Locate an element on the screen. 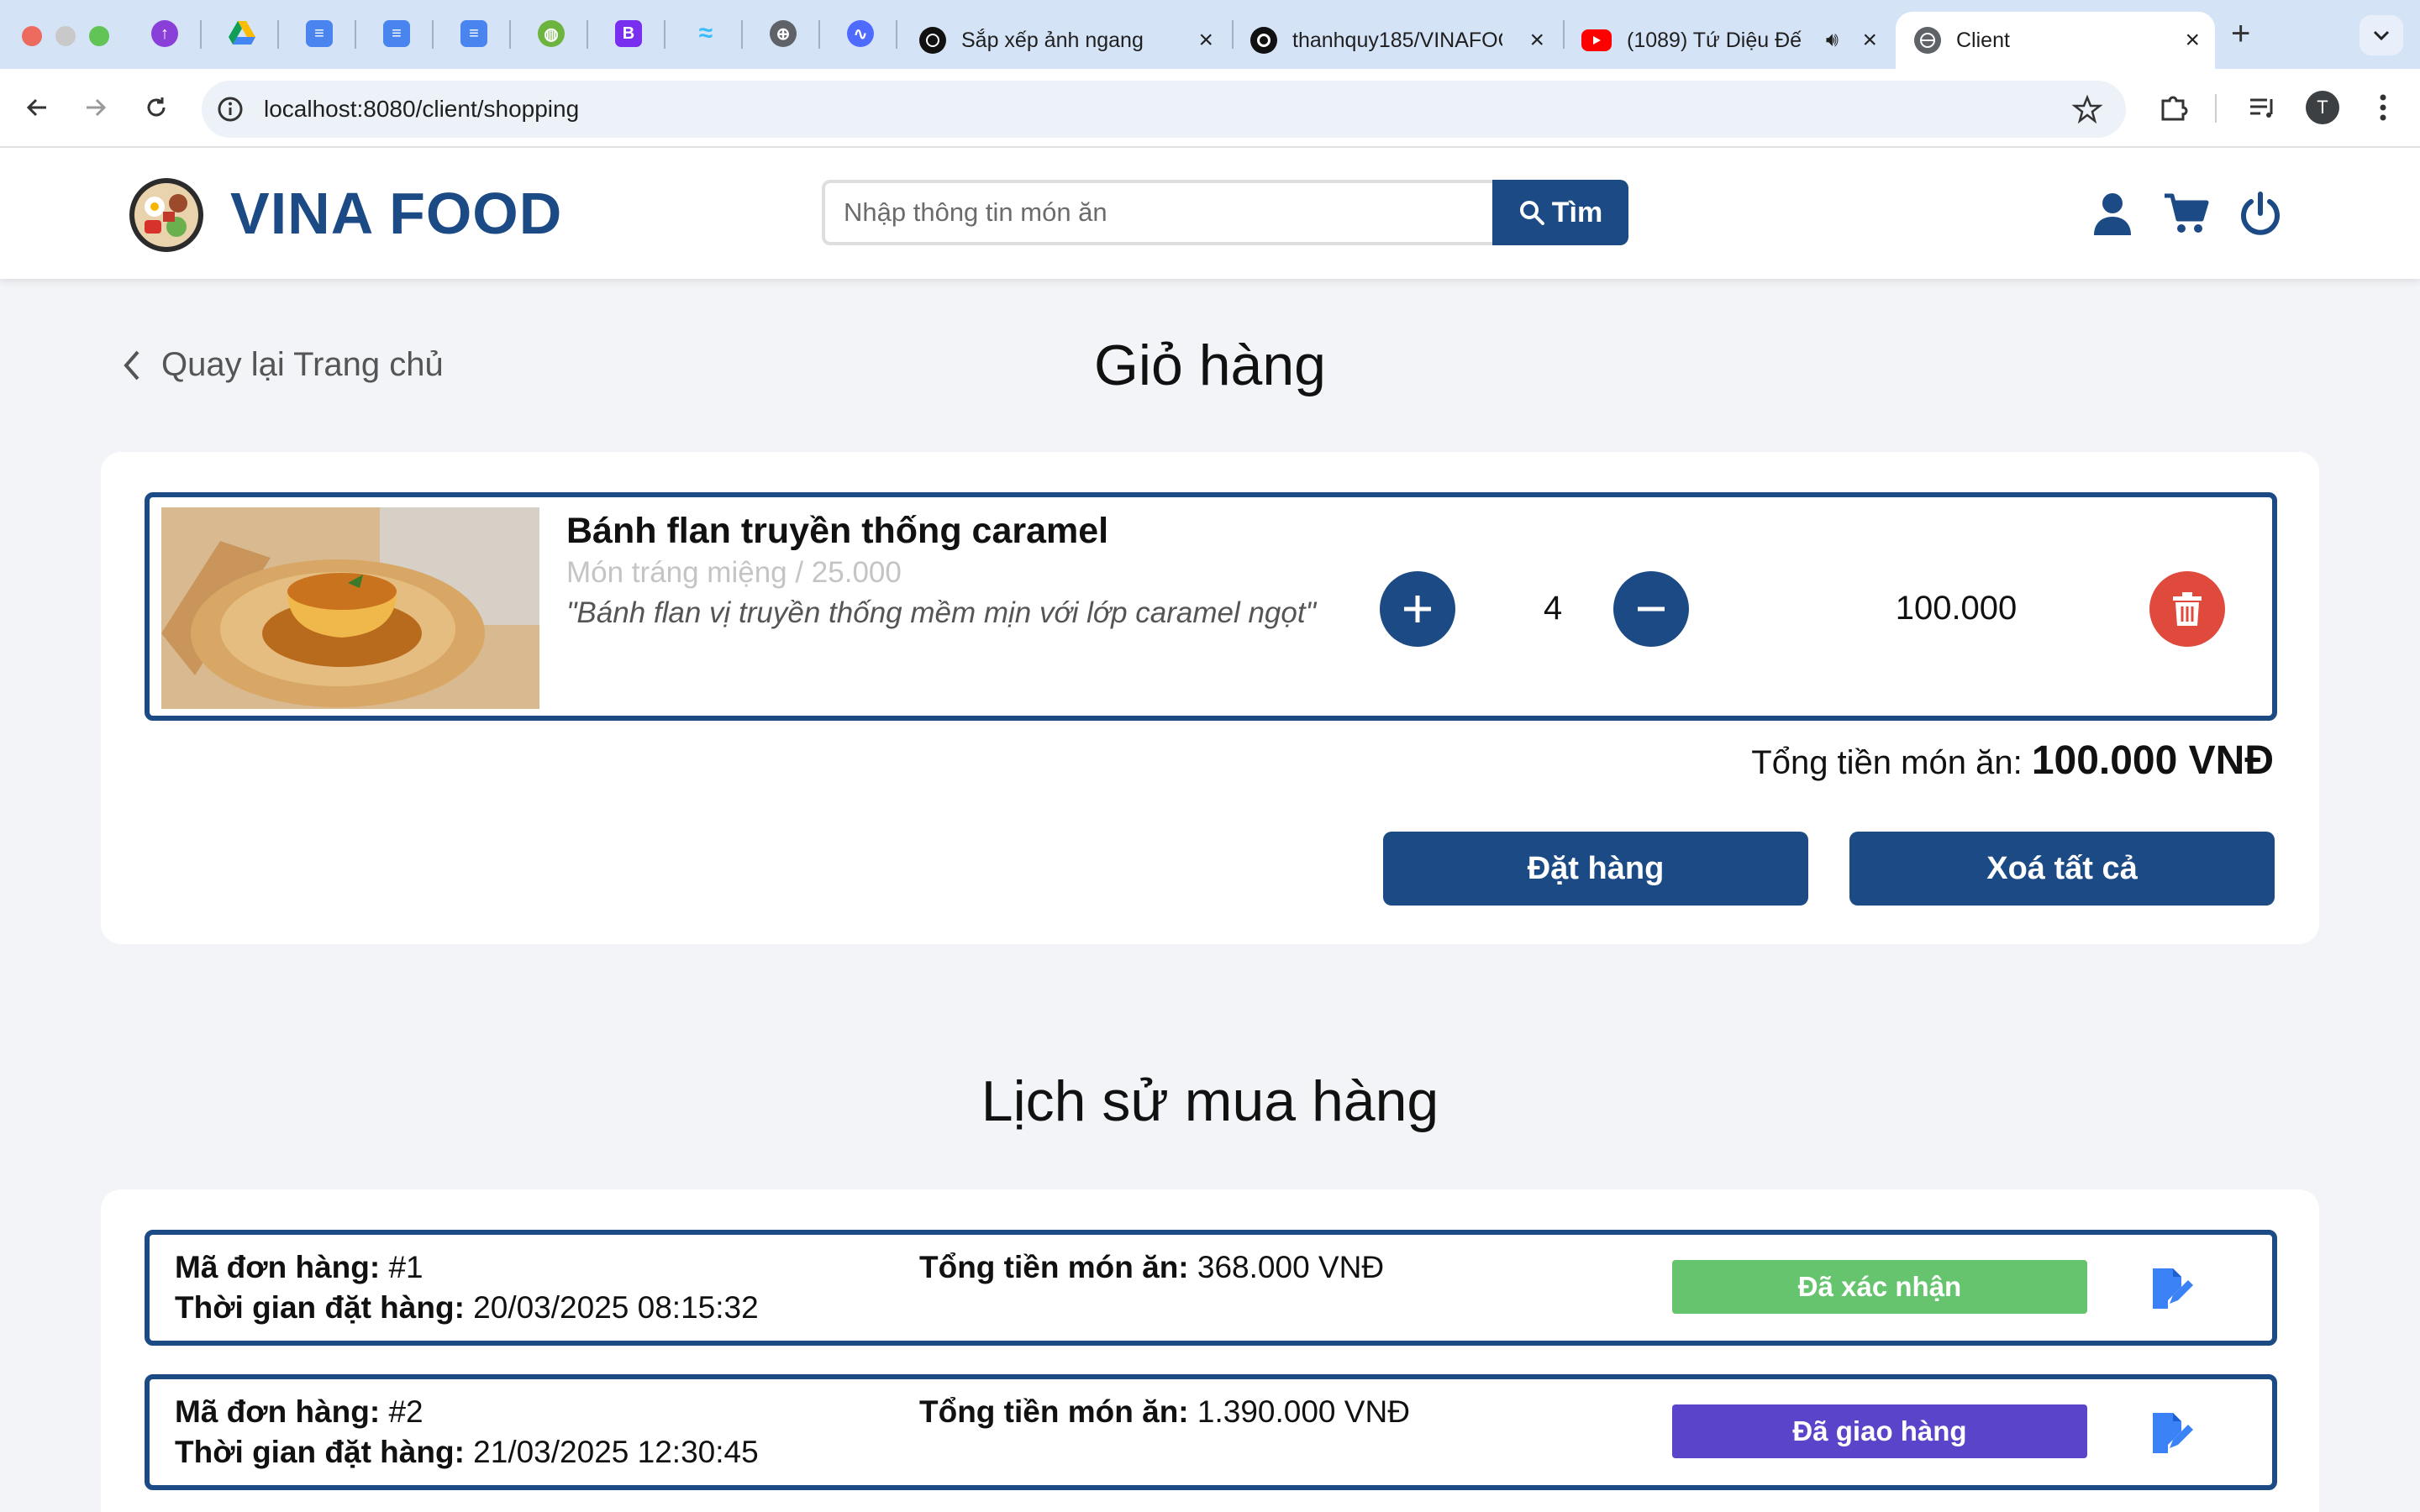 The image size is (2420, 1512). globe-icon: ⊕ is located at coordinates (783, 33).